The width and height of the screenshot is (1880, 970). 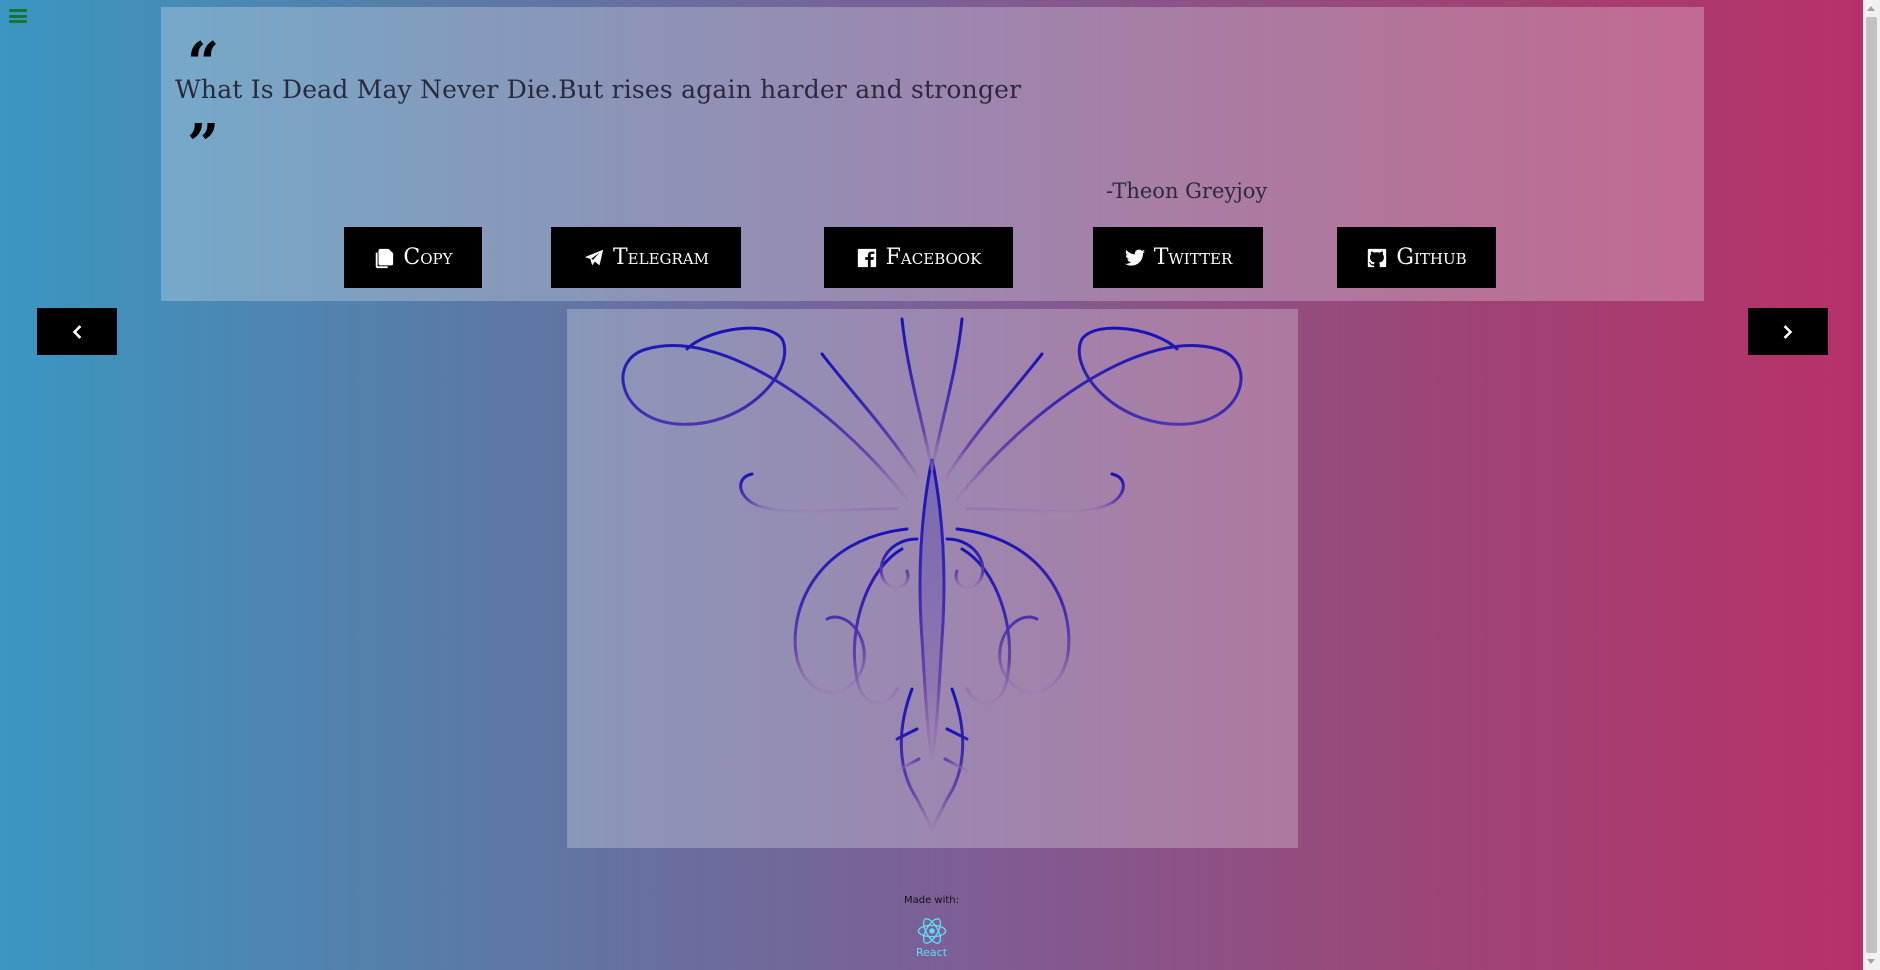 What do you see at coordinates (866, 257) in the screenshot?
I see `facebook-icon` at bounding box center [866, 257].